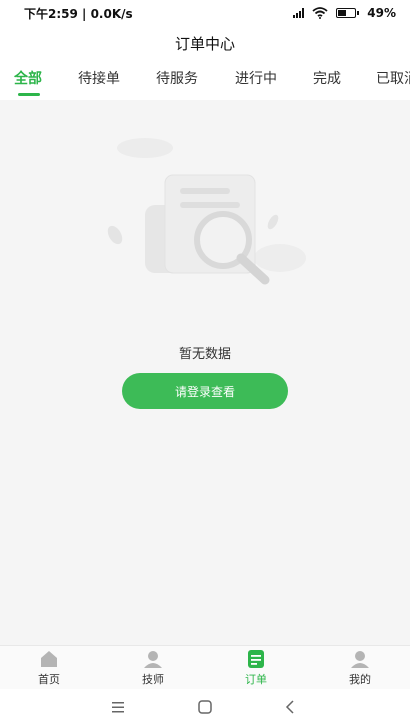 This screenshot has height=724, width=410. What do you see at coordinates (153, 659) in the screenshot?
I see `technician-icon` at bounding box center [153, 659].